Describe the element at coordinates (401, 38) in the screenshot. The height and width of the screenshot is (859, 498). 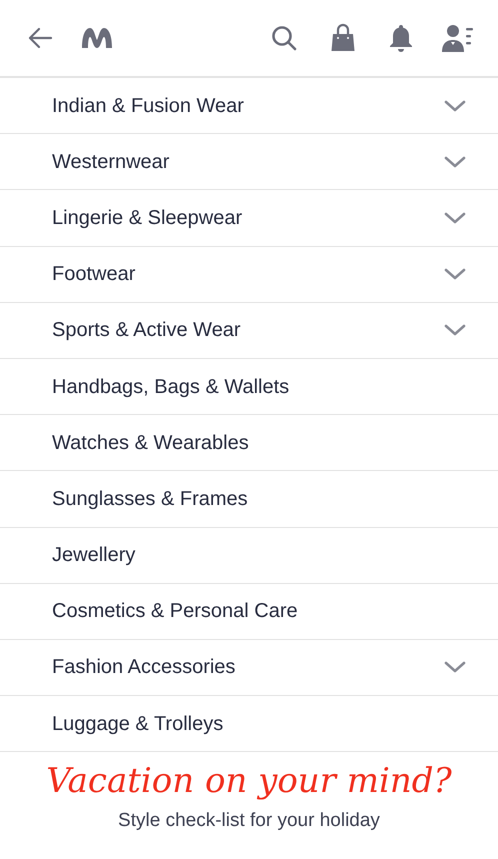
I see `bell-icon` at that location.